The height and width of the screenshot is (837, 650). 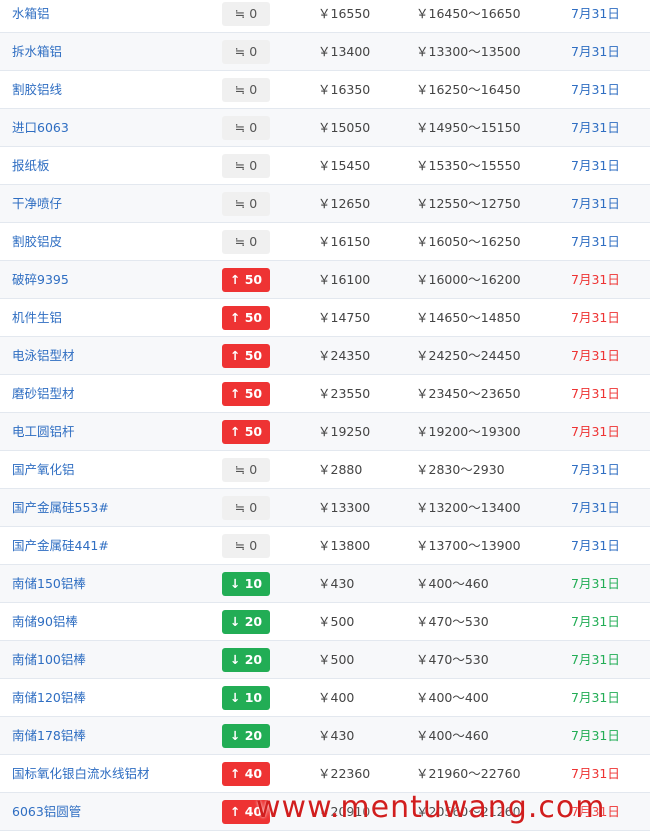 I want to click on product-name-link: 磨砂铝型材, so click(x=43, y=393).